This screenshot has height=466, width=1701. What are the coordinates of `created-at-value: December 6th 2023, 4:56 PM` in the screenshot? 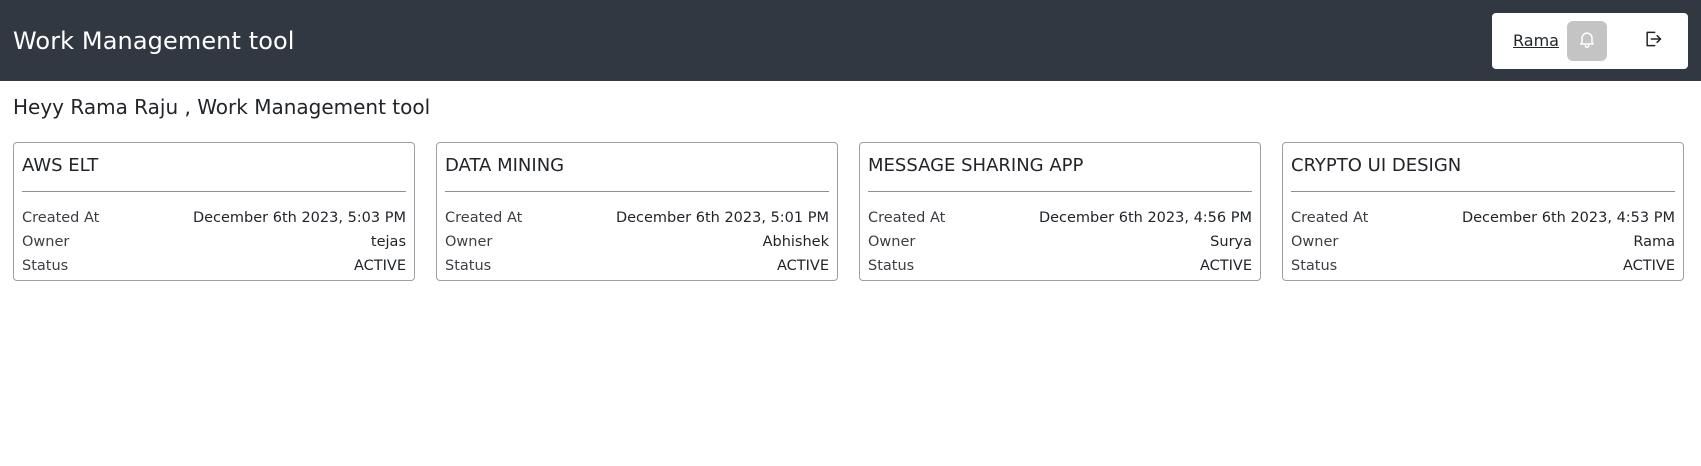 It's located at (1145, 218).